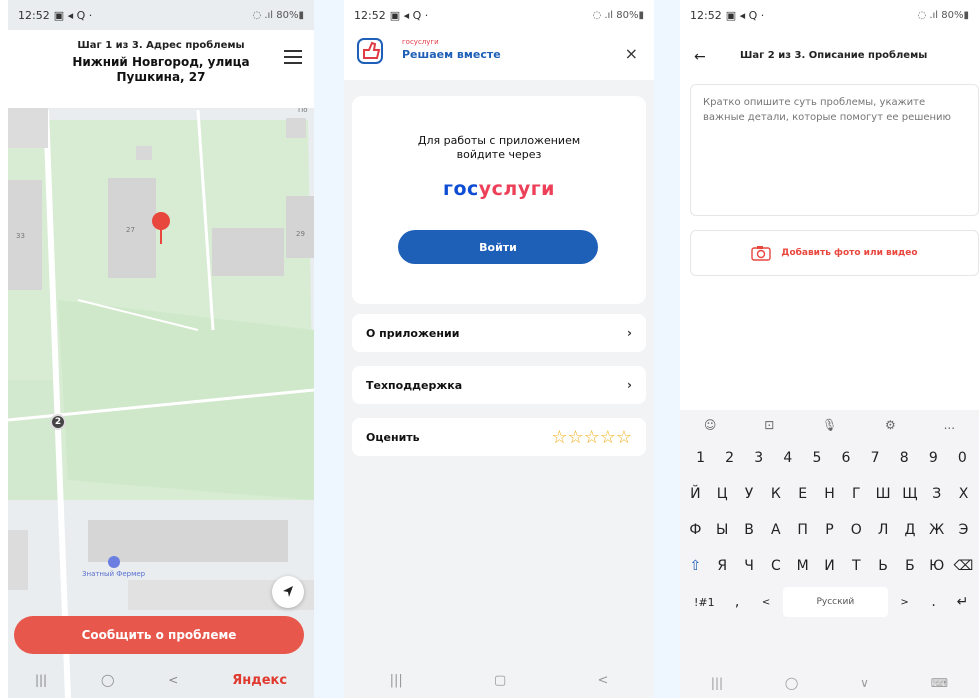 This screenshot has height=698, width=979. What do you see at coordinates (963, 494) in the screenshot?
I see `key: Х` at bounding box center [963, 494].